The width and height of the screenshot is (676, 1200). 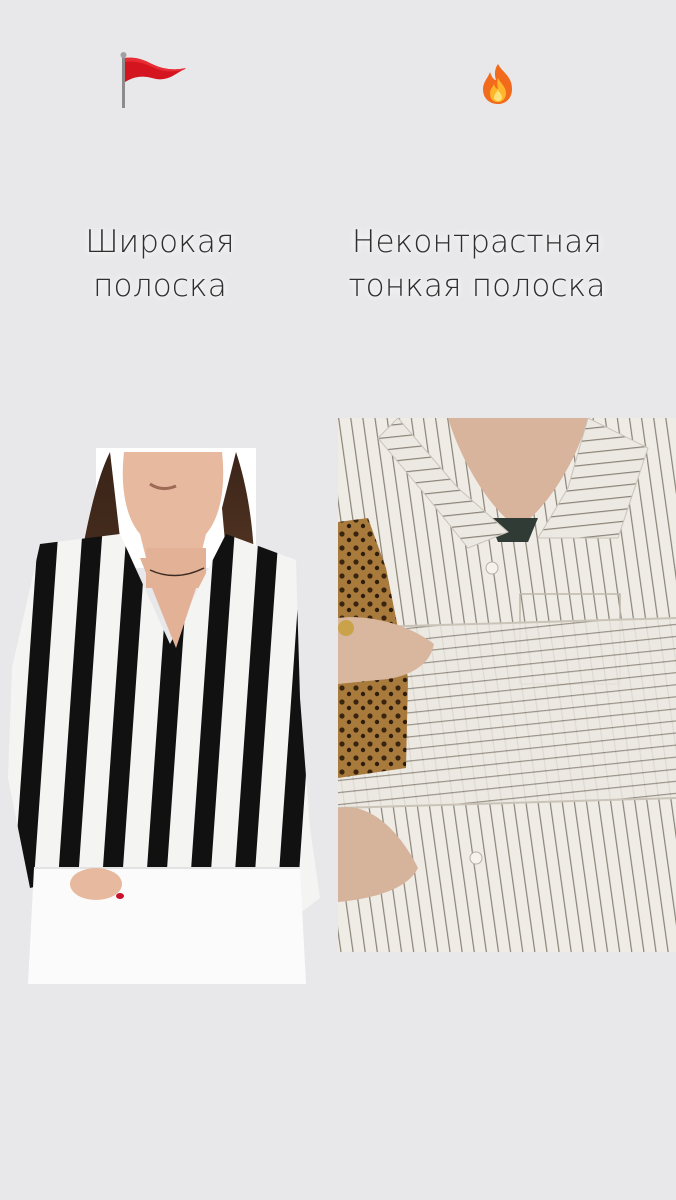 What do you see at coordinates (160, 286) in the screenshot?
I see `wide-stripe-caption-line2: полоска` at bounding box center [160, 286].